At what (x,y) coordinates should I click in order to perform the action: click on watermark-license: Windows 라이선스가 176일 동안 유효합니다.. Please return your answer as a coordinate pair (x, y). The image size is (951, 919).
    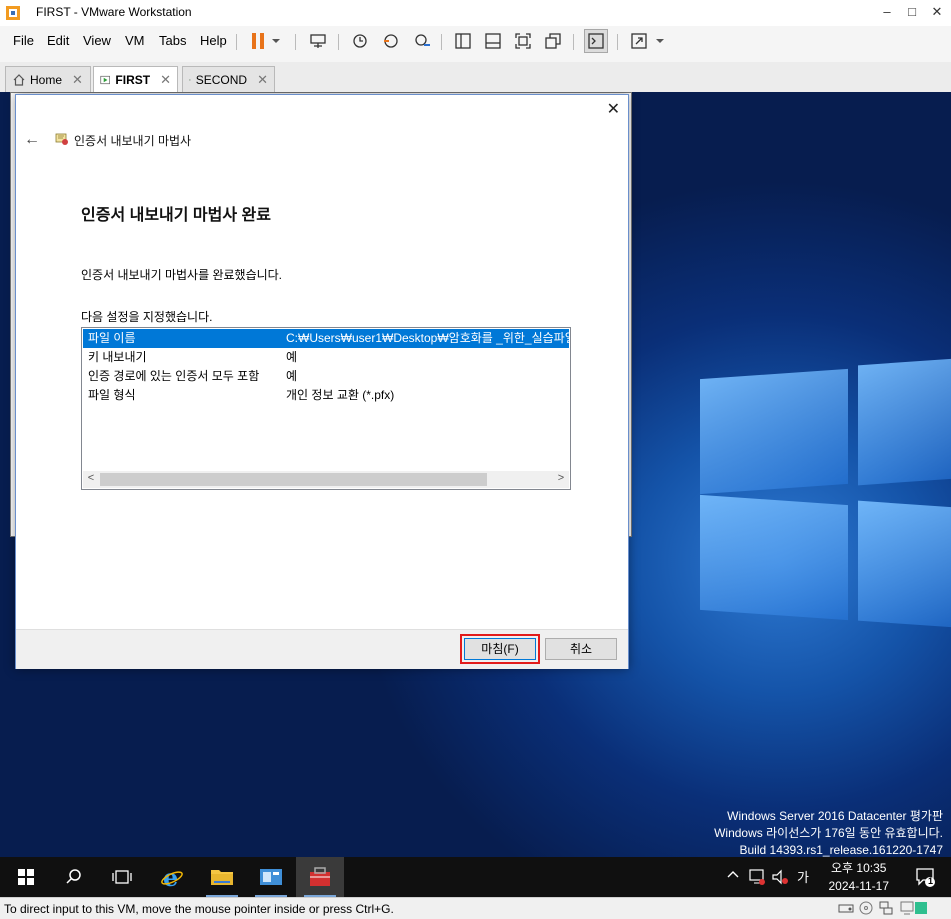
    Looking at the image, I should click on (828, 833).